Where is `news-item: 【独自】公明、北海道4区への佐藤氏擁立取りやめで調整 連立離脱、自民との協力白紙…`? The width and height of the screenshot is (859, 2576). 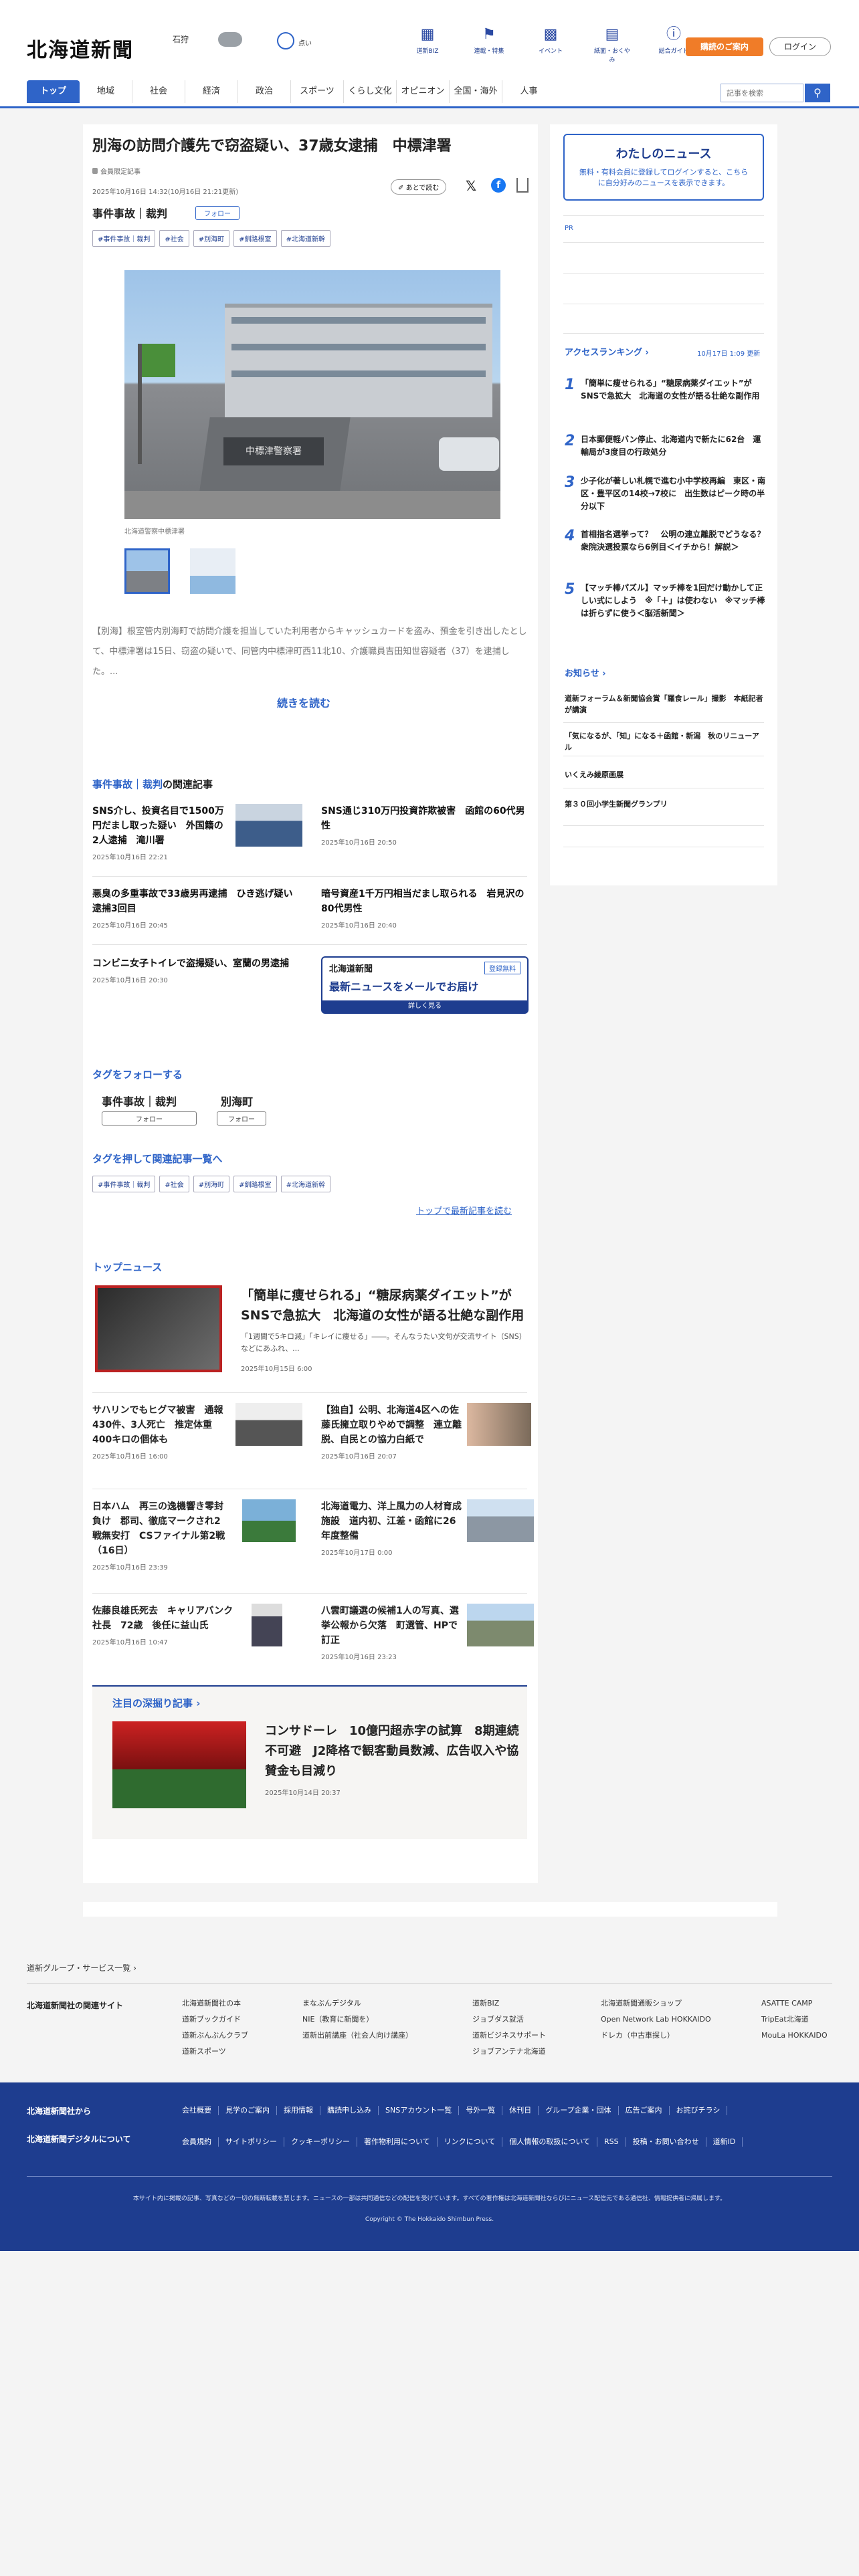 news-item: 【独自】公明、北海道4区への佐藤氏擁立取りやめで調整 連立離脱、自民との協力白紙… is located at coordinates (391, 1434).